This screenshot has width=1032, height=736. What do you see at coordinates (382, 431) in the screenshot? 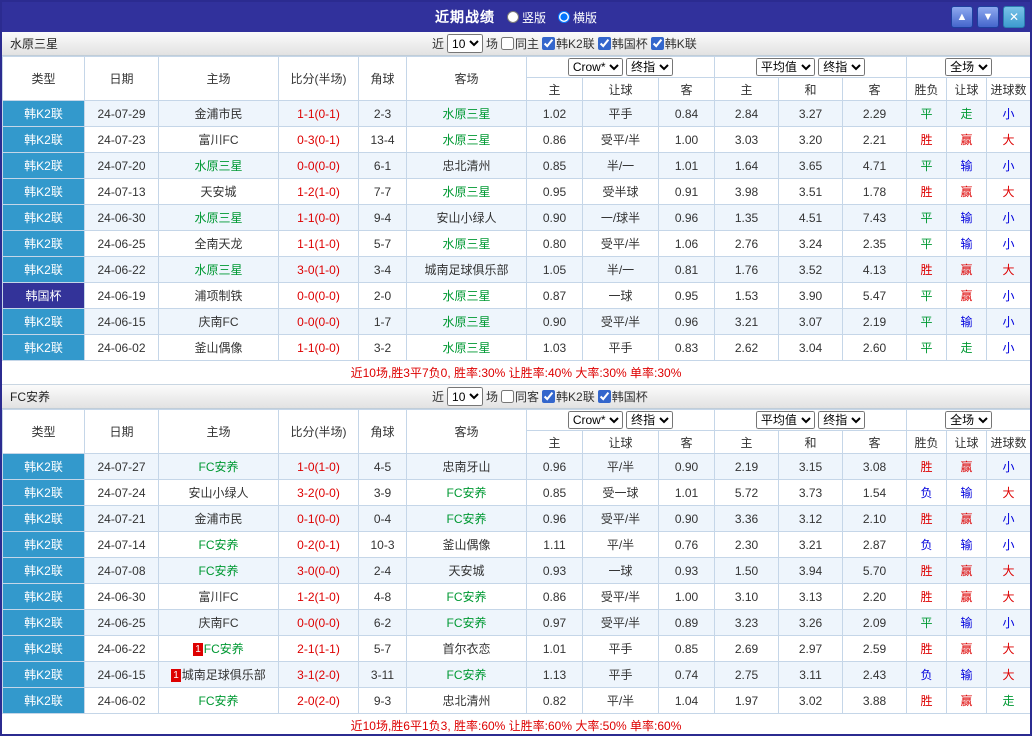
I see `col-header-corner: 角球` at bounding box center [382, 431].